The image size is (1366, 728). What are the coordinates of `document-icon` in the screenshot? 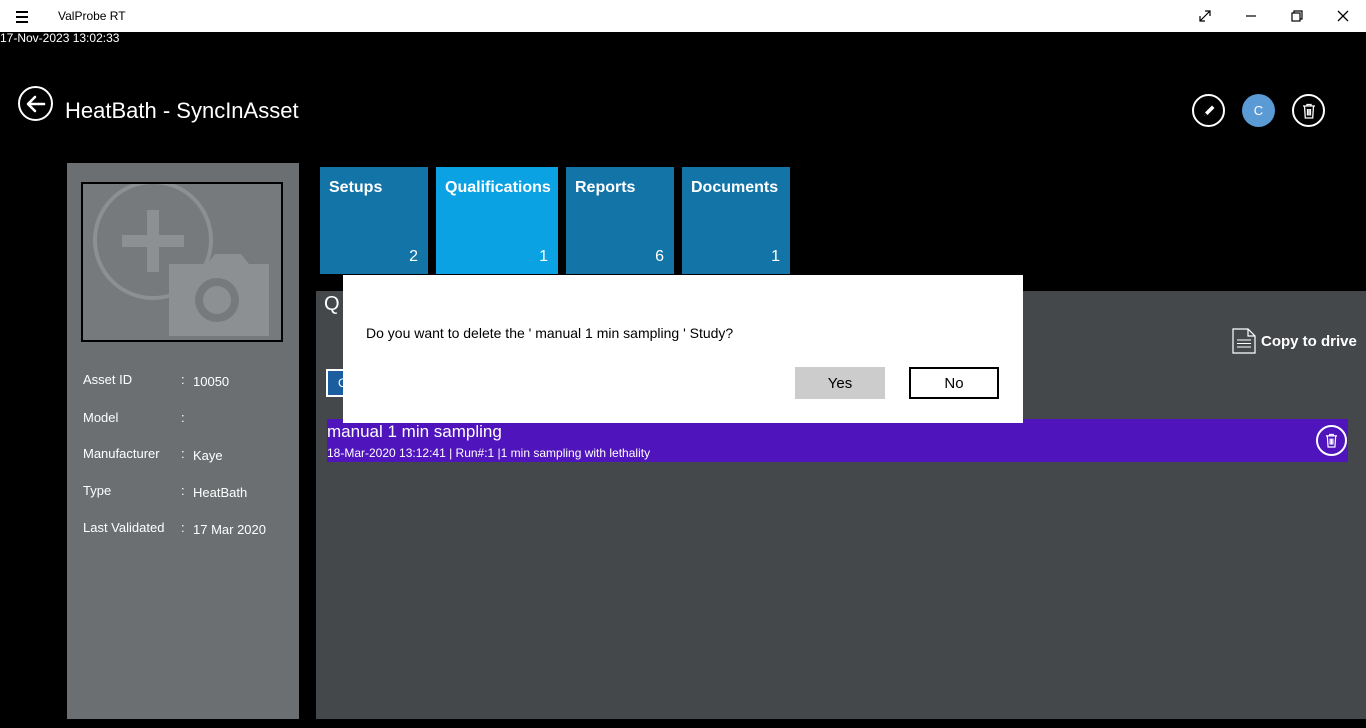 It's located at (1244, 341).